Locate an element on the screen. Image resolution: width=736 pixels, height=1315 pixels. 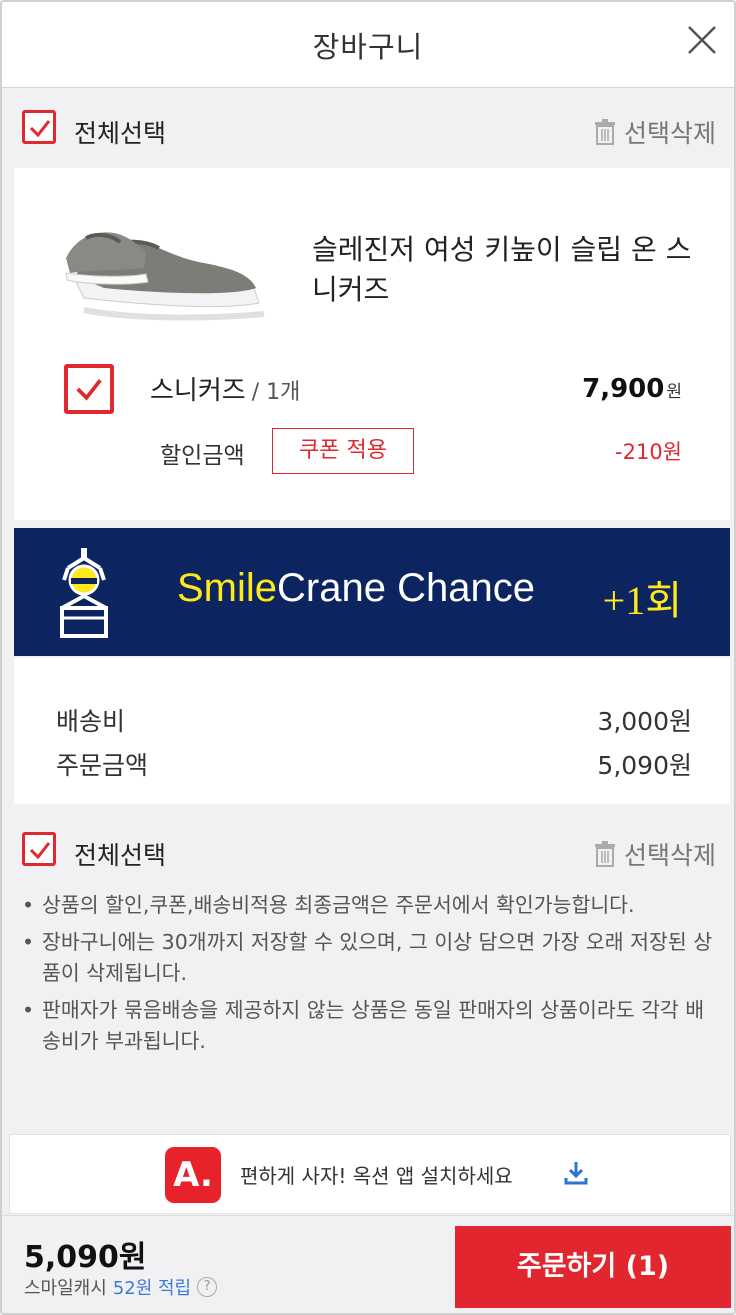
apply-coupon-button: 쿠폰 적용 is located at coordinates (343, 451).